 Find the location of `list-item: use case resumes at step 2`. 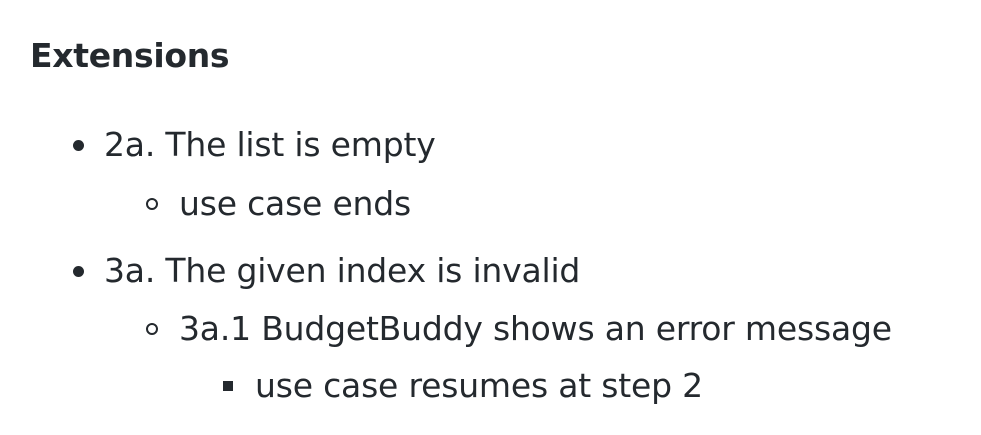

list-item: use case resumes at step 2 is located at coordinates (479, 385).